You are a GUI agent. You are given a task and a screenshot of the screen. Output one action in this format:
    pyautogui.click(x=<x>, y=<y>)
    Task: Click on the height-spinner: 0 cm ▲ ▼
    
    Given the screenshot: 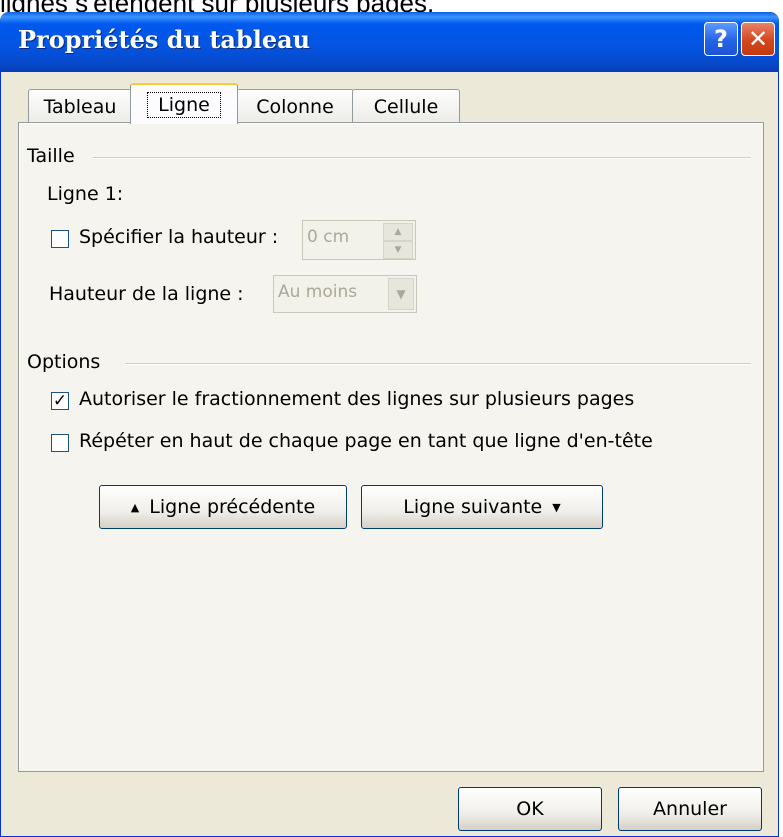 What is the action you would take?
    pyautogui.click(x=359, y=240)
    